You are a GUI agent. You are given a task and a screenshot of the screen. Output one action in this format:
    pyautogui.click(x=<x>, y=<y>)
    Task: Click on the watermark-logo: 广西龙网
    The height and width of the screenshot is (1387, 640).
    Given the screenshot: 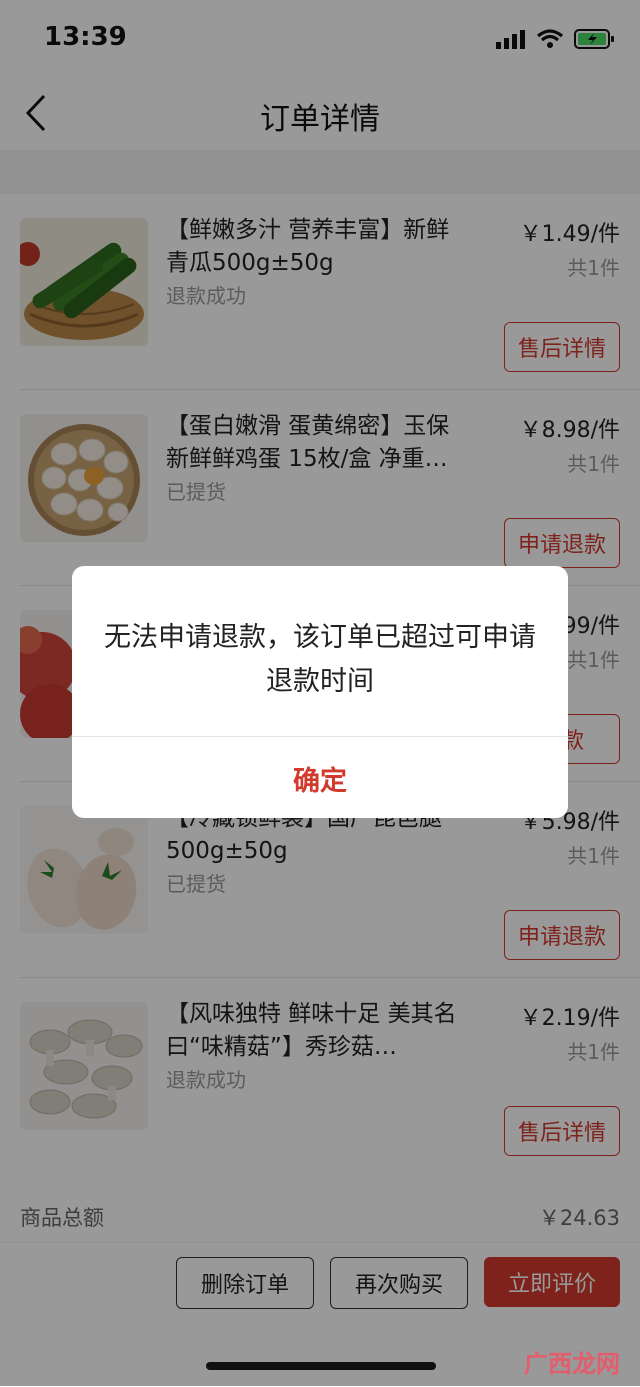 What is the action you would take?
    pyautogui.click(x=572, y=1364)
    